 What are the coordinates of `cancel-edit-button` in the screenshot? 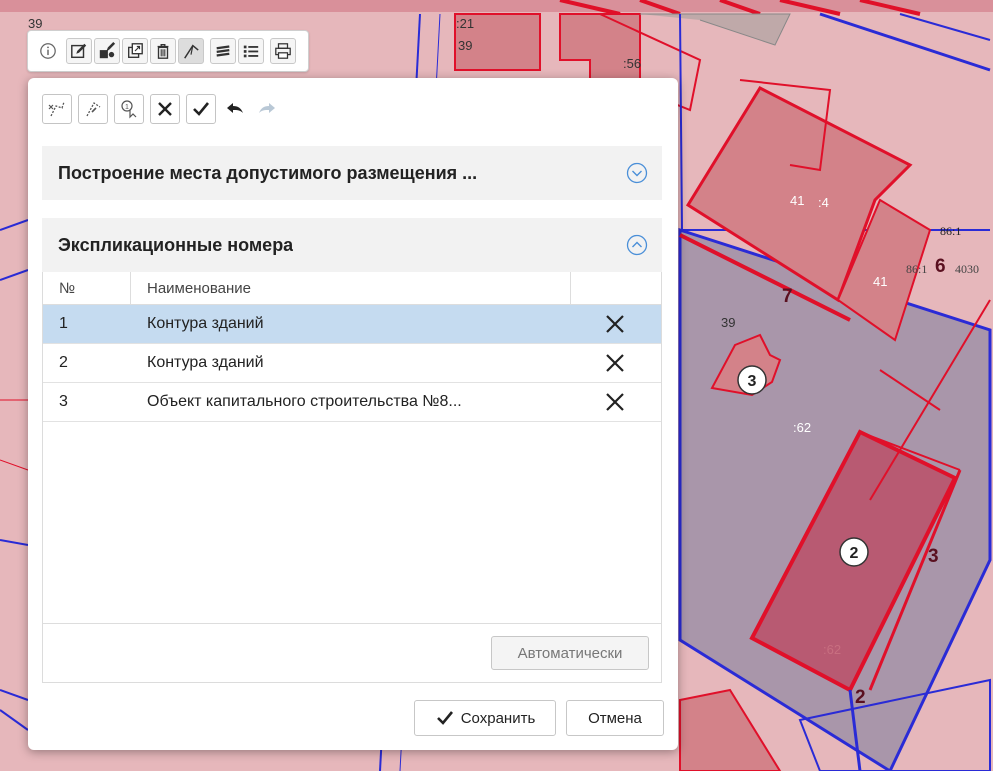 It's located at (165, 109).